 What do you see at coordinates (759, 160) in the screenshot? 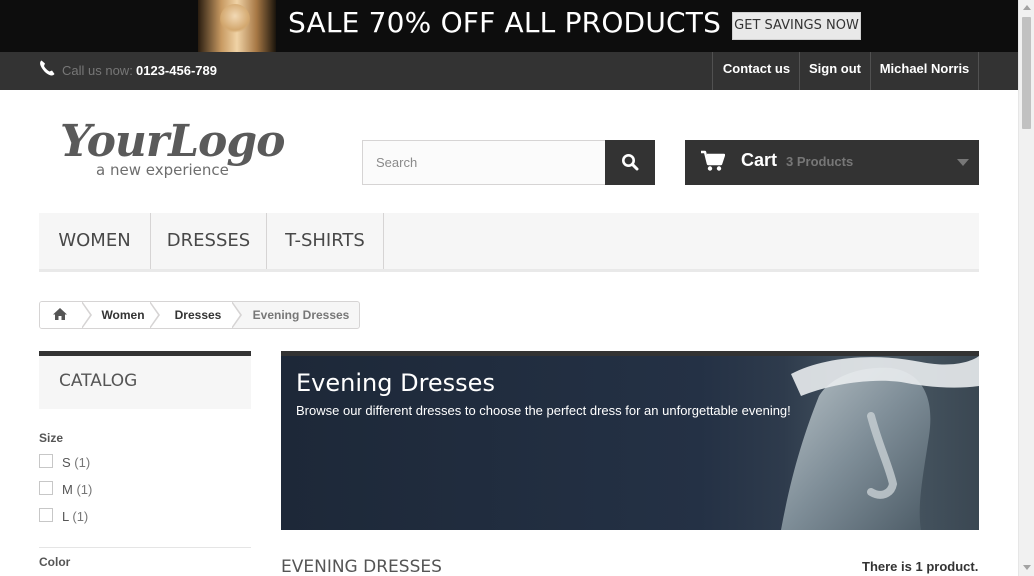
I see `cart-label: Cart` at bounding box center [759, 160].